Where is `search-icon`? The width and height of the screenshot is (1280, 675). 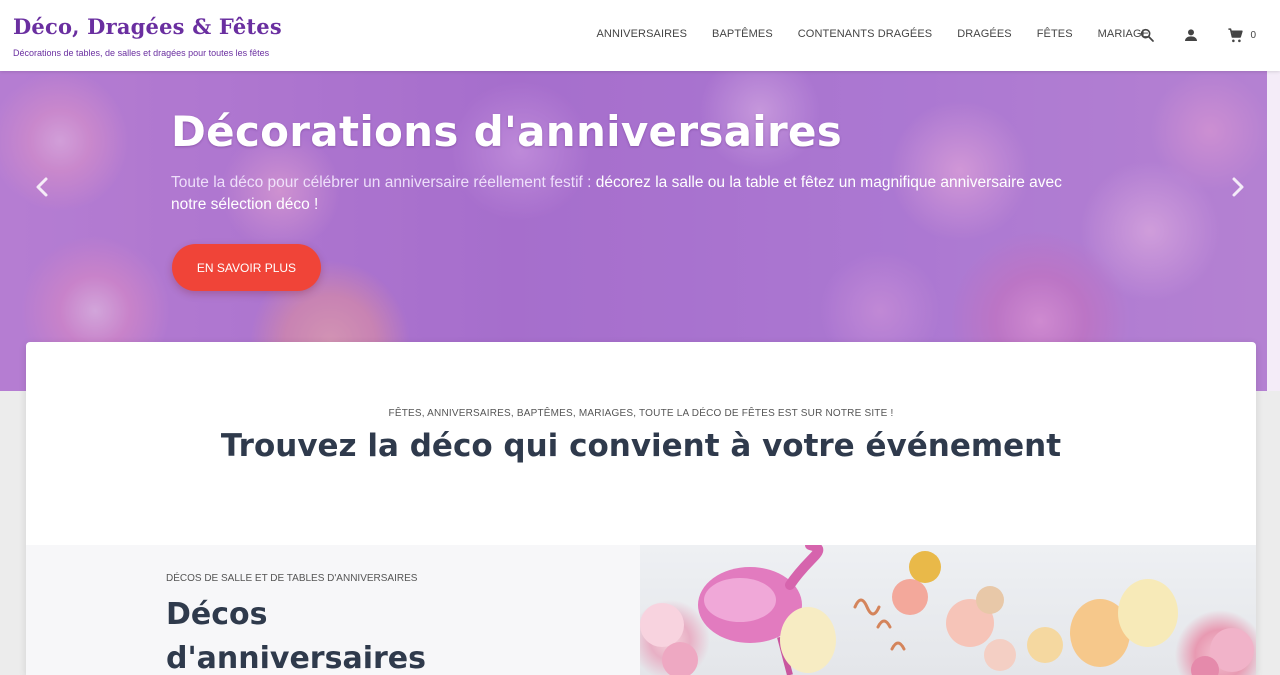 search-icon is located at coordinates (1147, 35).